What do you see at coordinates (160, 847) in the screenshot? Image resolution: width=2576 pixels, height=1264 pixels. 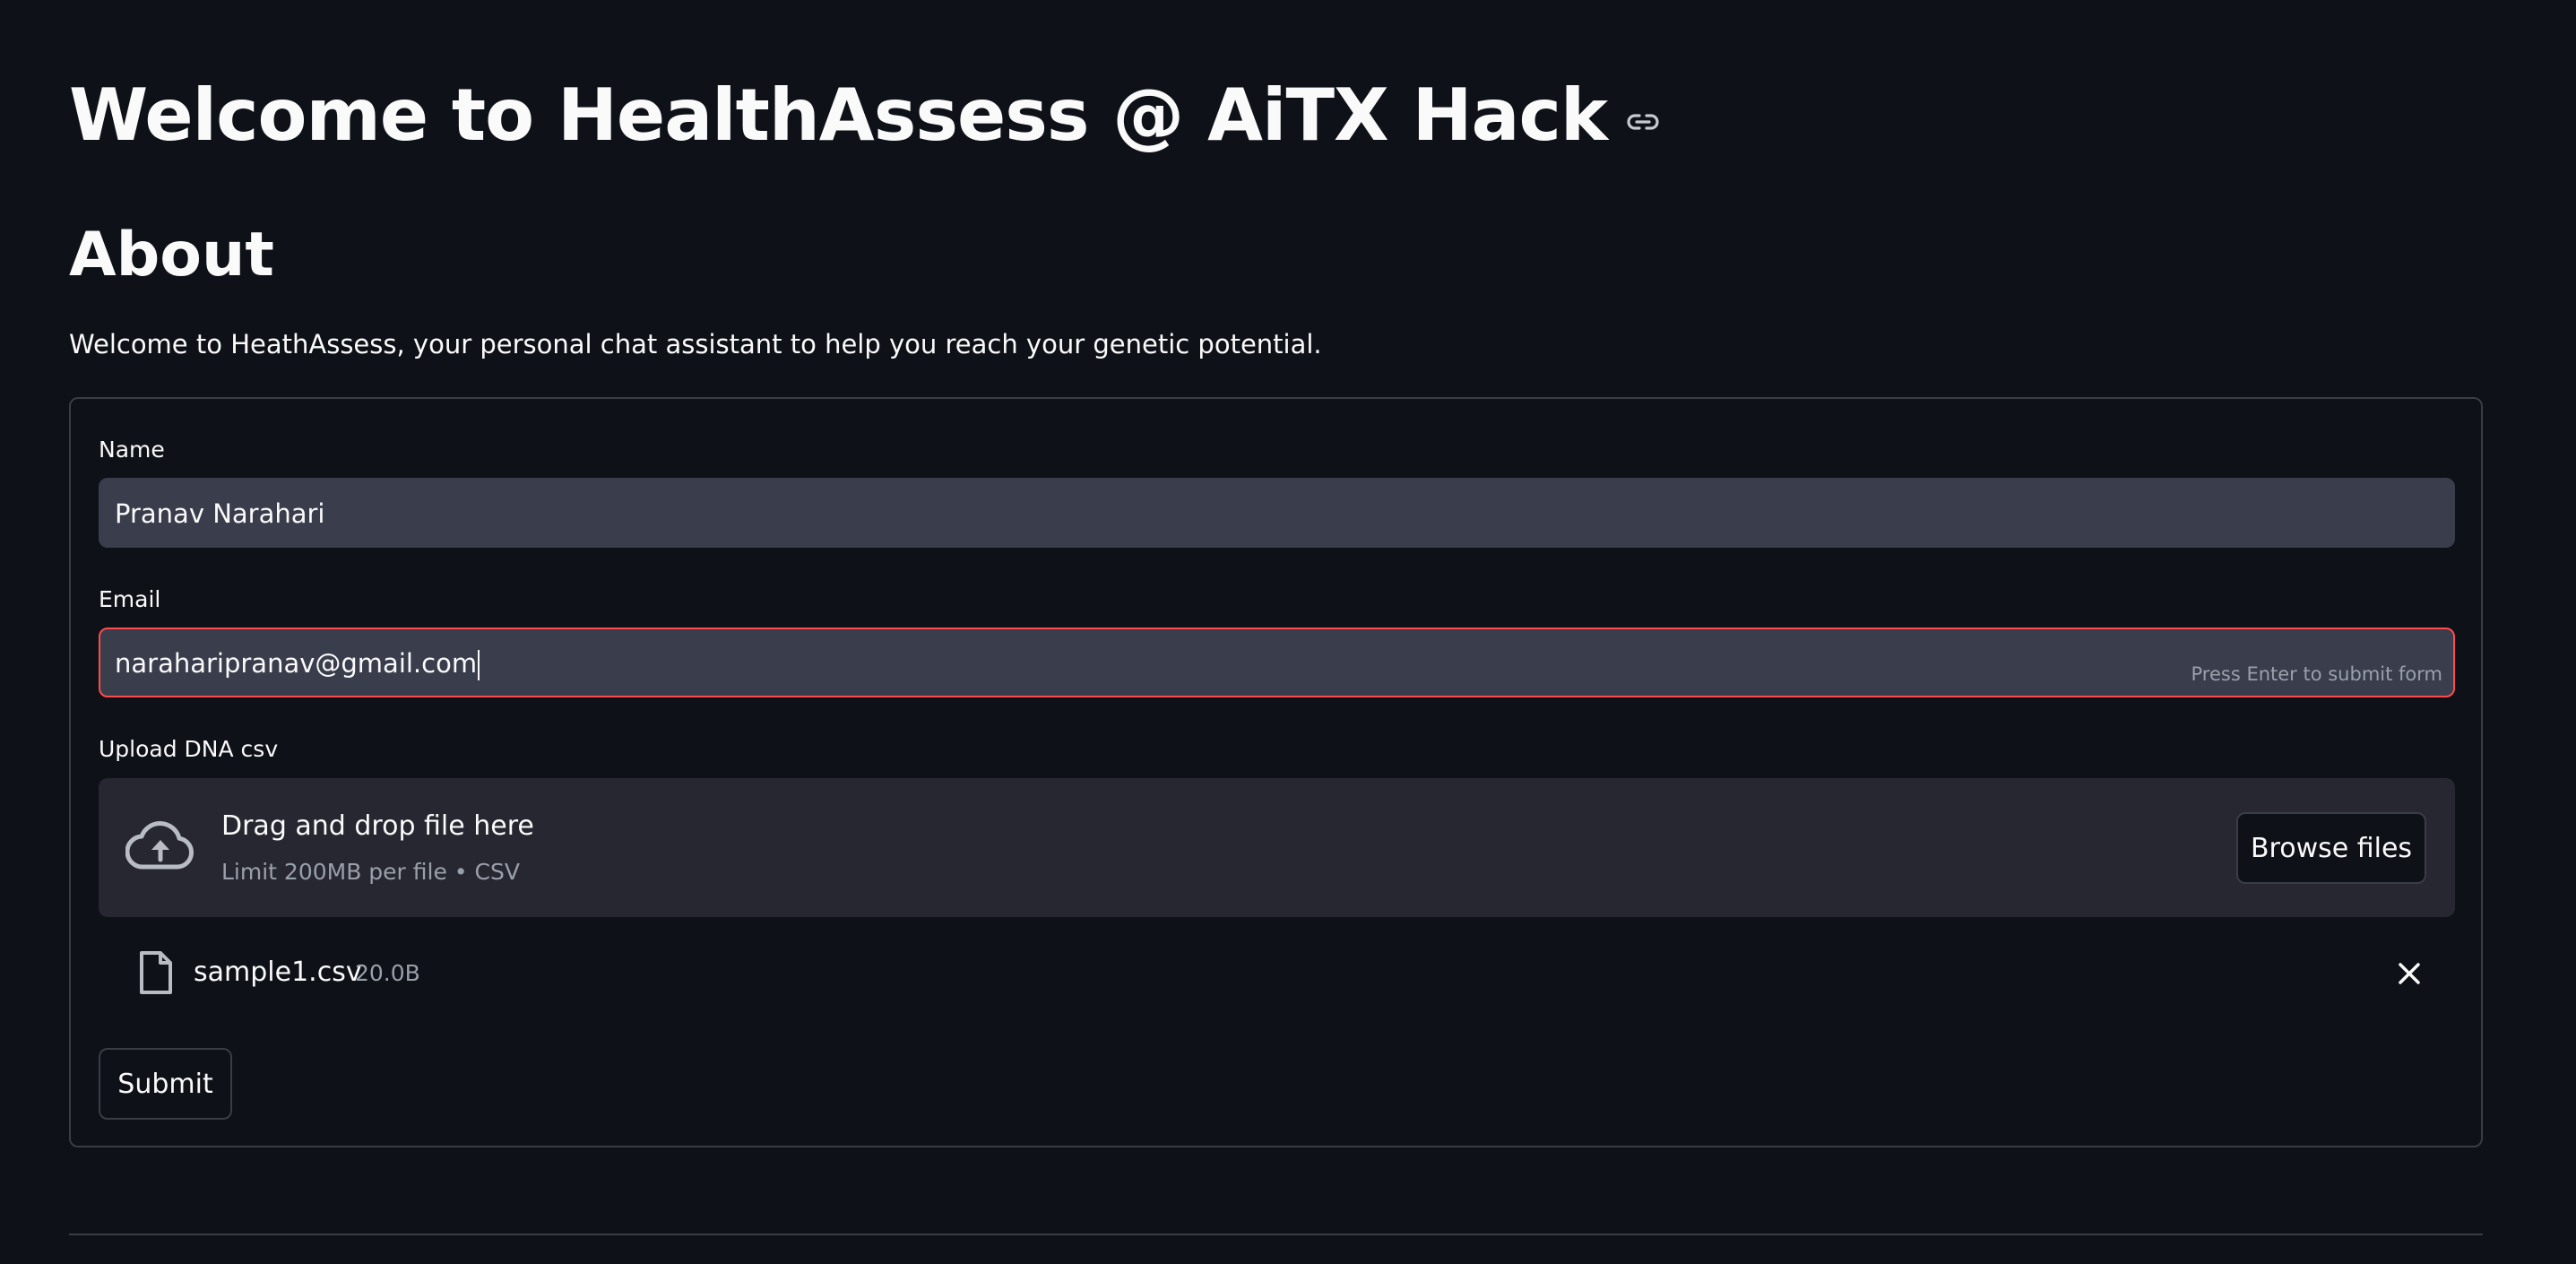 I see `cloud-upload-icon` at bounding box center [160, 847].